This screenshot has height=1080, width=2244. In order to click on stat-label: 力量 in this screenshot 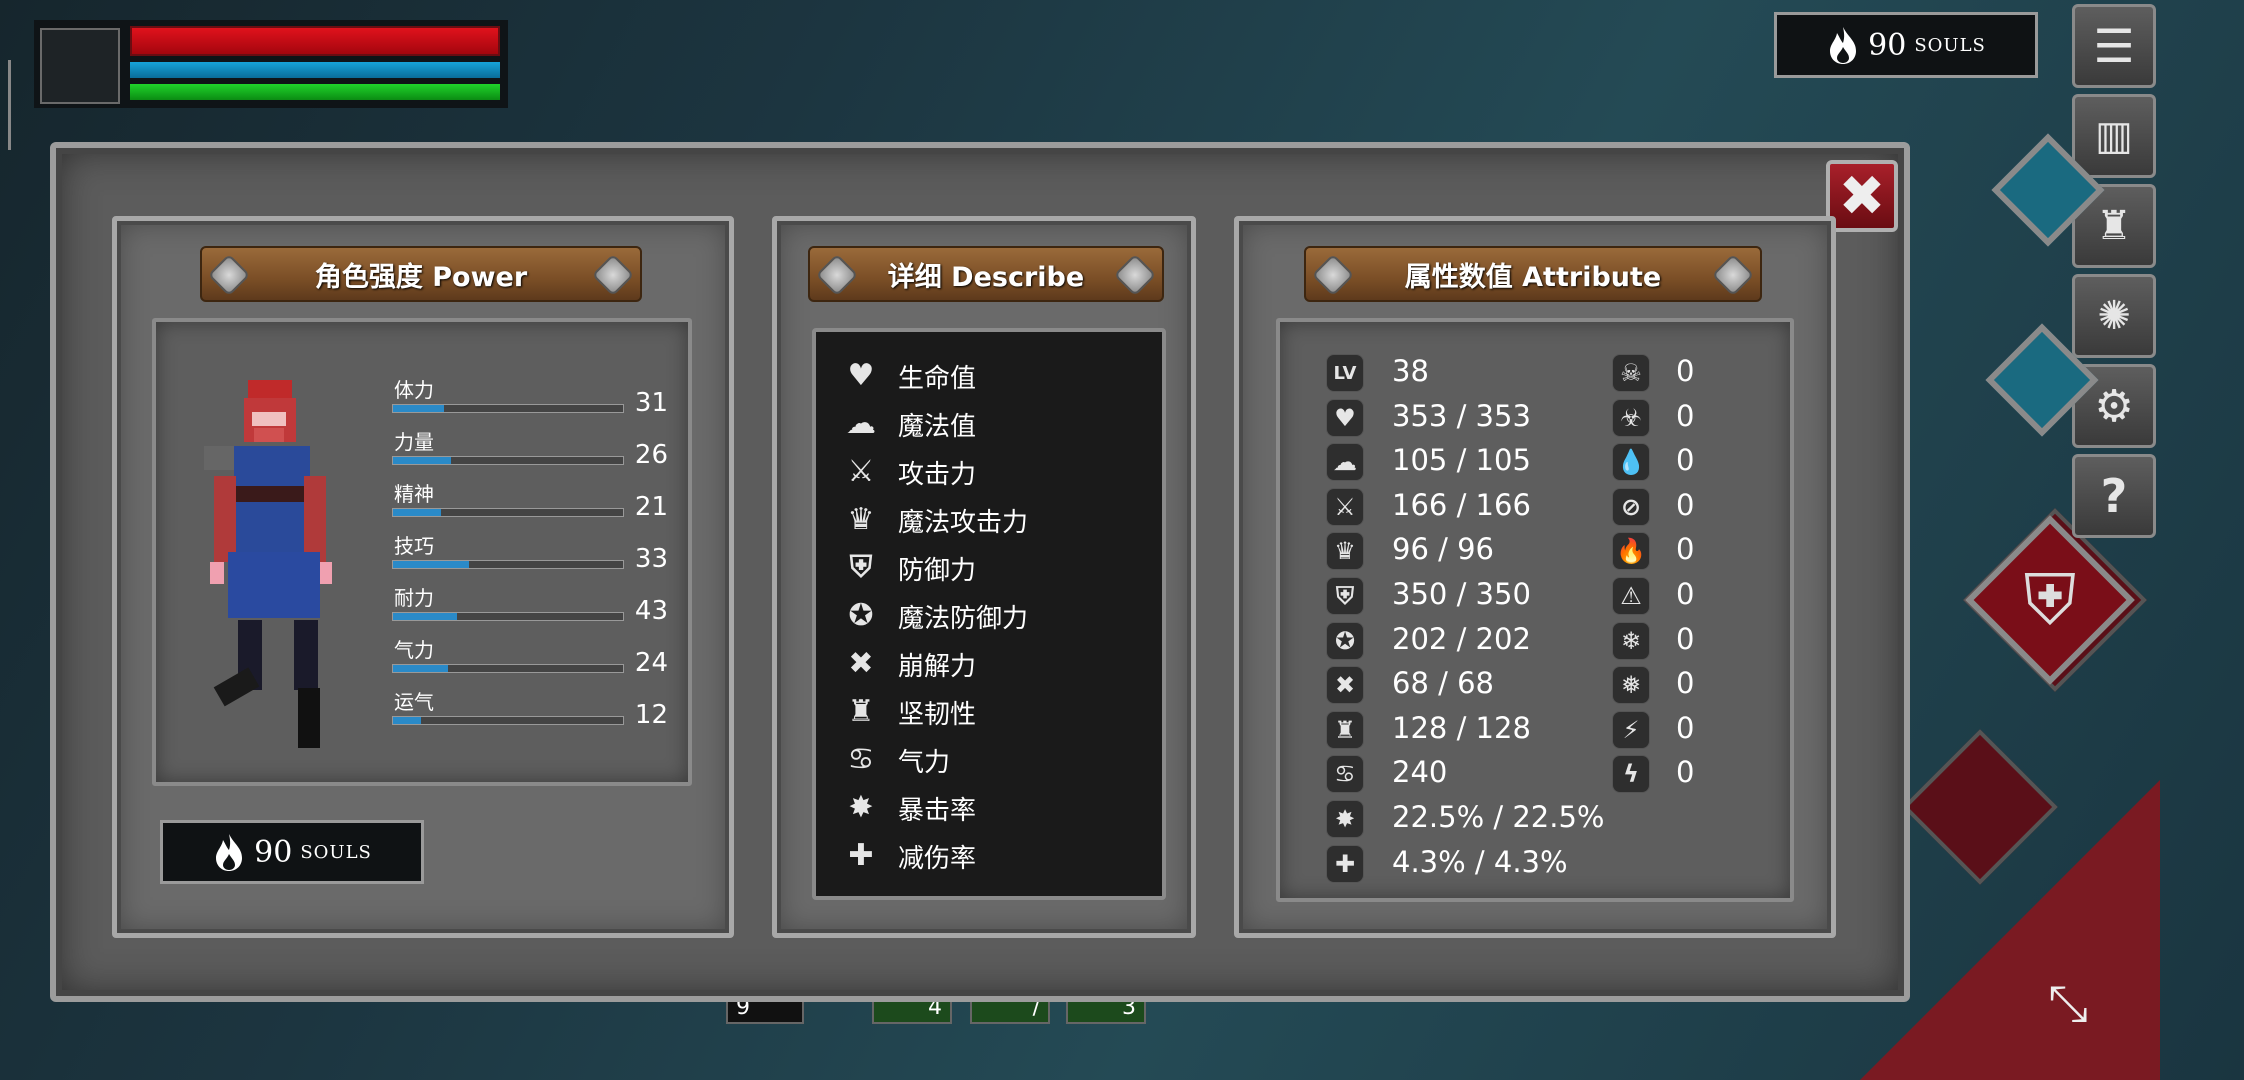, I will do `click(414, 442)`.